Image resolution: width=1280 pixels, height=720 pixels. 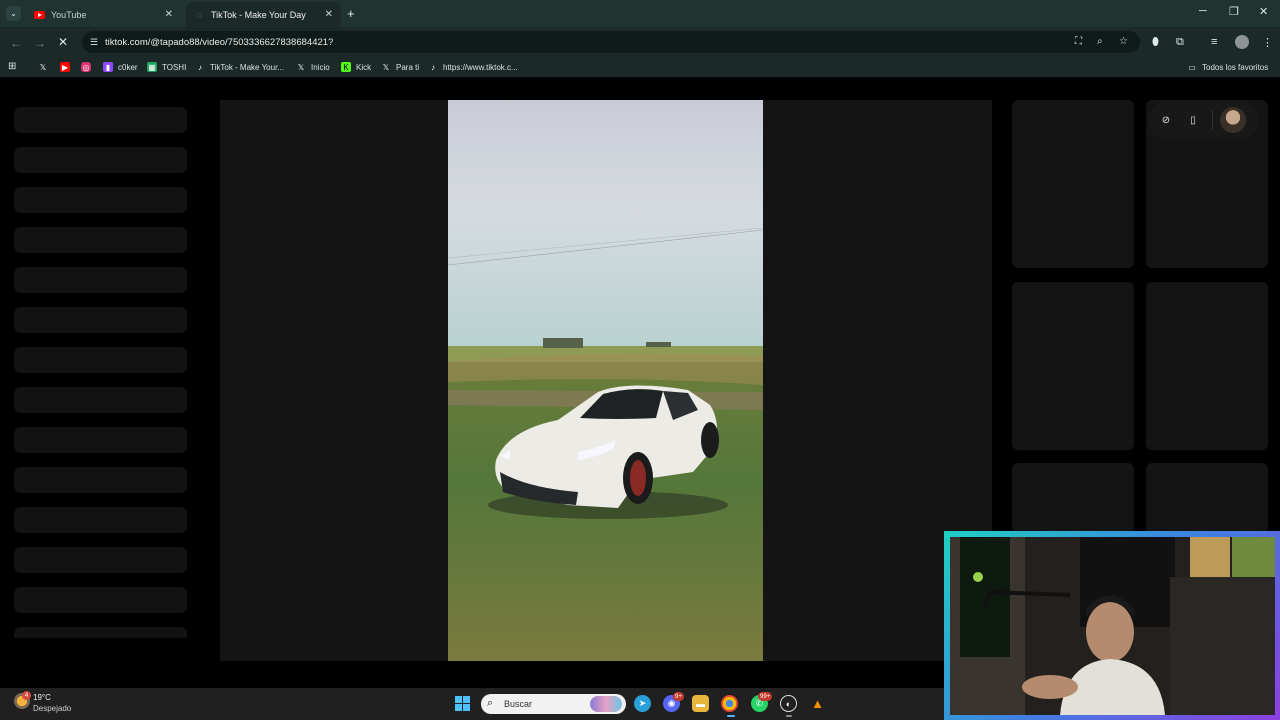 I want to click on bookmark-star-icon: ☆, so click(x=1123, y=41).